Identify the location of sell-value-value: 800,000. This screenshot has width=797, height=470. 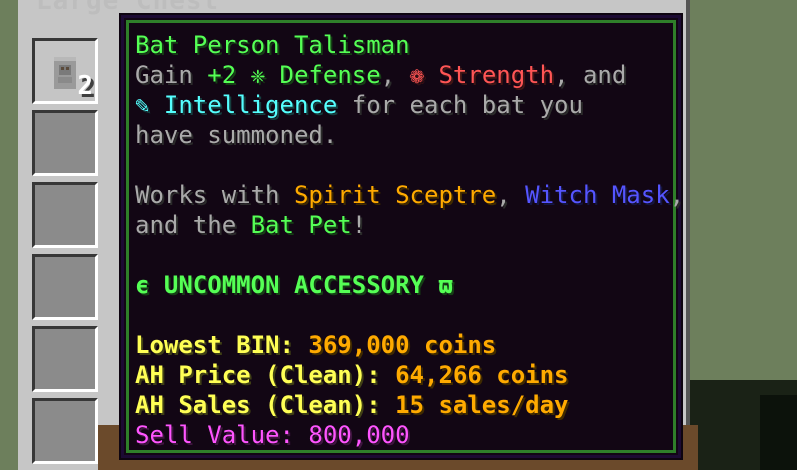
(359, 435).